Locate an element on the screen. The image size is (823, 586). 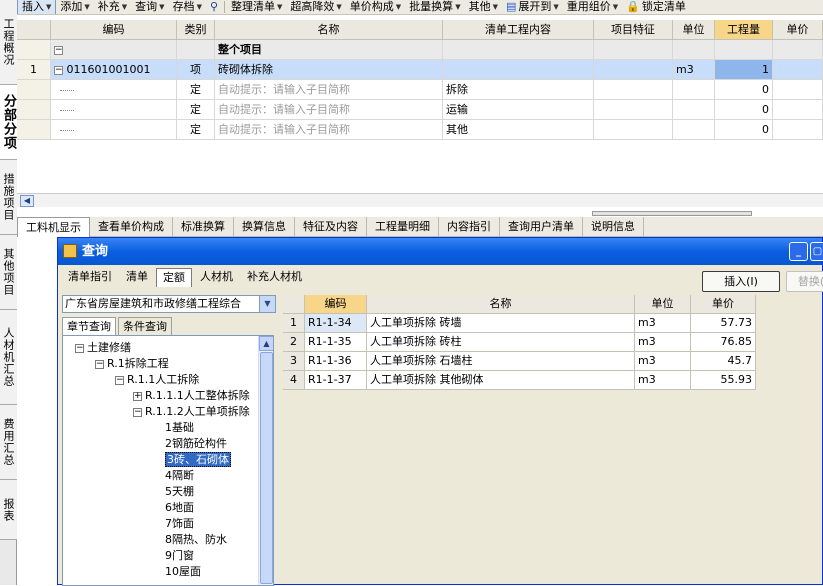
header-unit: 单位 is located at coordinates (694, 30).